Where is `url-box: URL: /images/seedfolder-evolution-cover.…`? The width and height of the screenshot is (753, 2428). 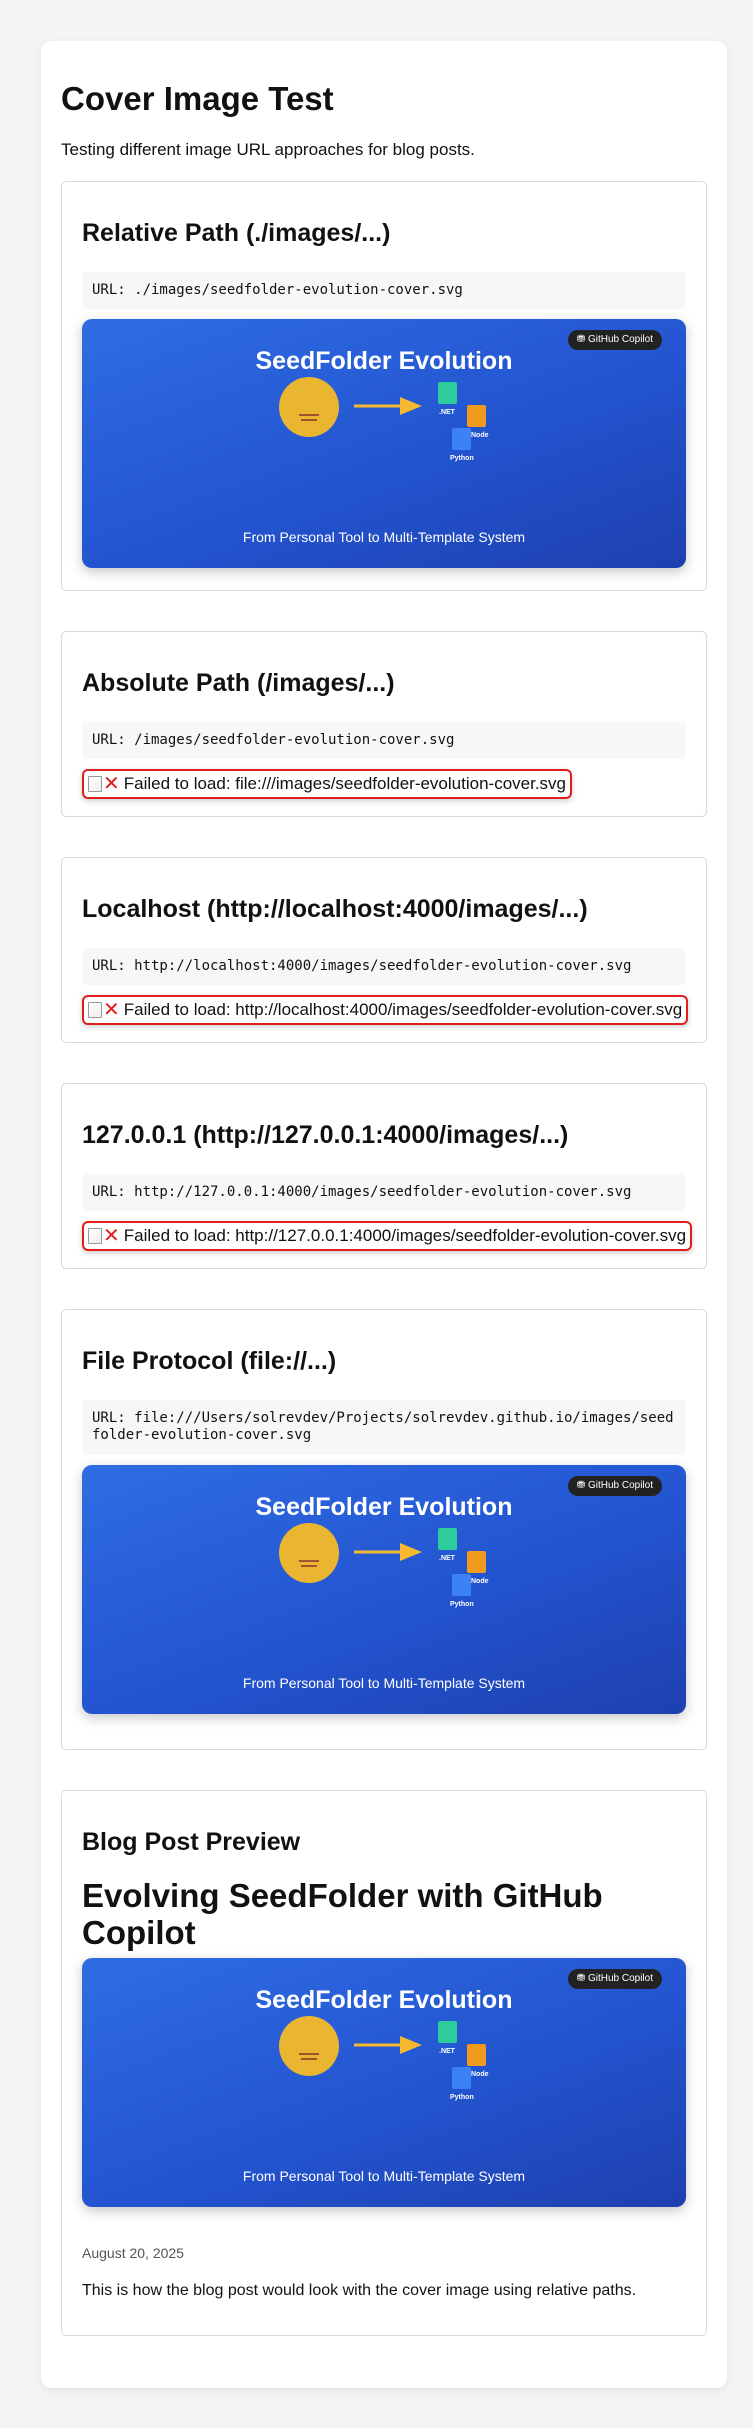
url-box: URL: /images/seedfolder-evolution-cover.… is located at coordinates (384, 740).